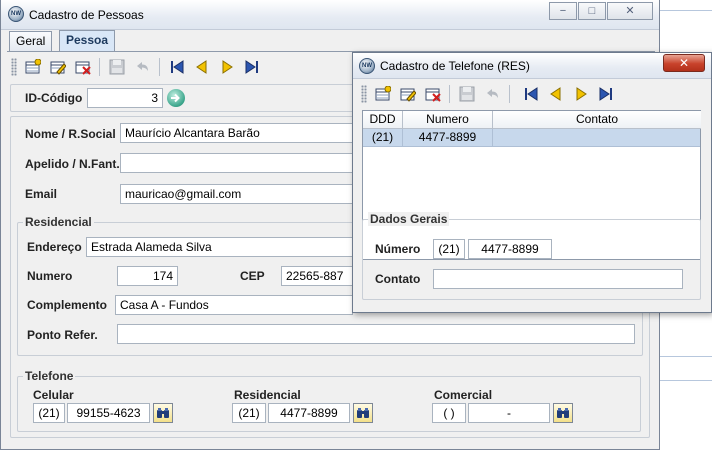  Describe the element at coordinates (463, 395) in the screenshot. I see `comercial-label: Comercial` at that location.